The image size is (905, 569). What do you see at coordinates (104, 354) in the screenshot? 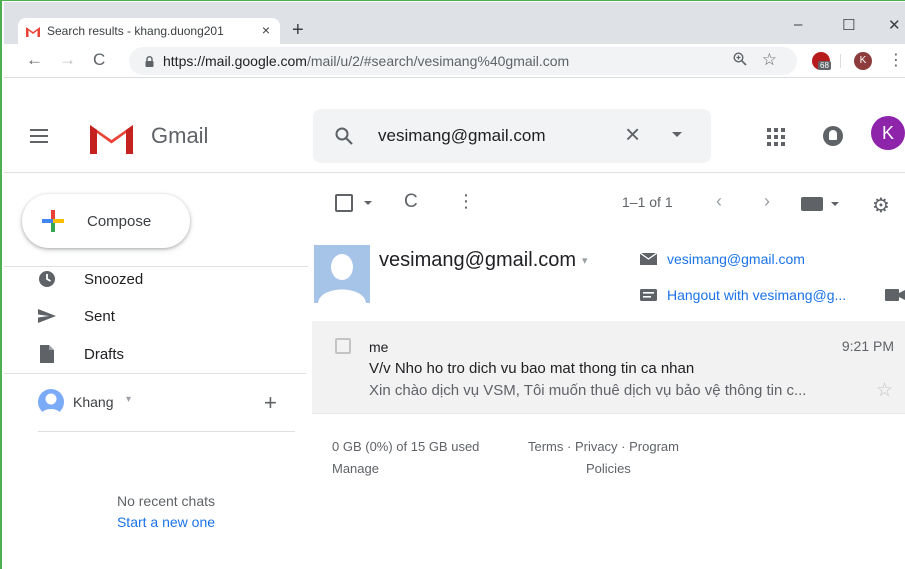
I see `sidebar-item-label: Drafts` at bounding box center [104, 354].